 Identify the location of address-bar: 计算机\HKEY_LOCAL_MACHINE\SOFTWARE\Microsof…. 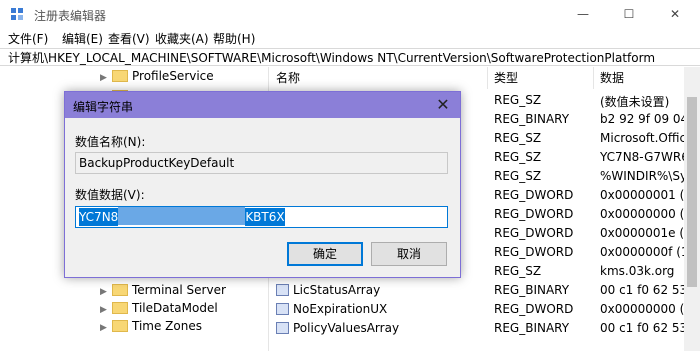
(350, 57).